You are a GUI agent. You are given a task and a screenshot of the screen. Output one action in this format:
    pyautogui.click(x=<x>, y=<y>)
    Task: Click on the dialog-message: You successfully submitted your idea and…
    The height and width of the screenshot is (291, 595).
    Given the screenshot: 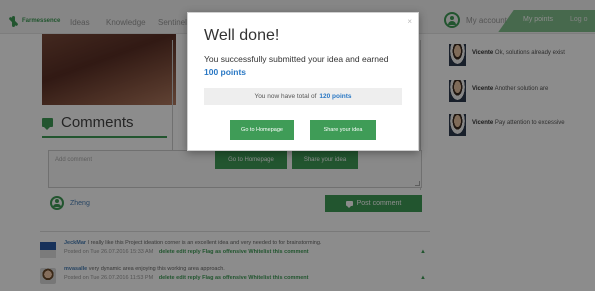 What is the action you would take?
    pyautogui.click(x=304, y=66)
    